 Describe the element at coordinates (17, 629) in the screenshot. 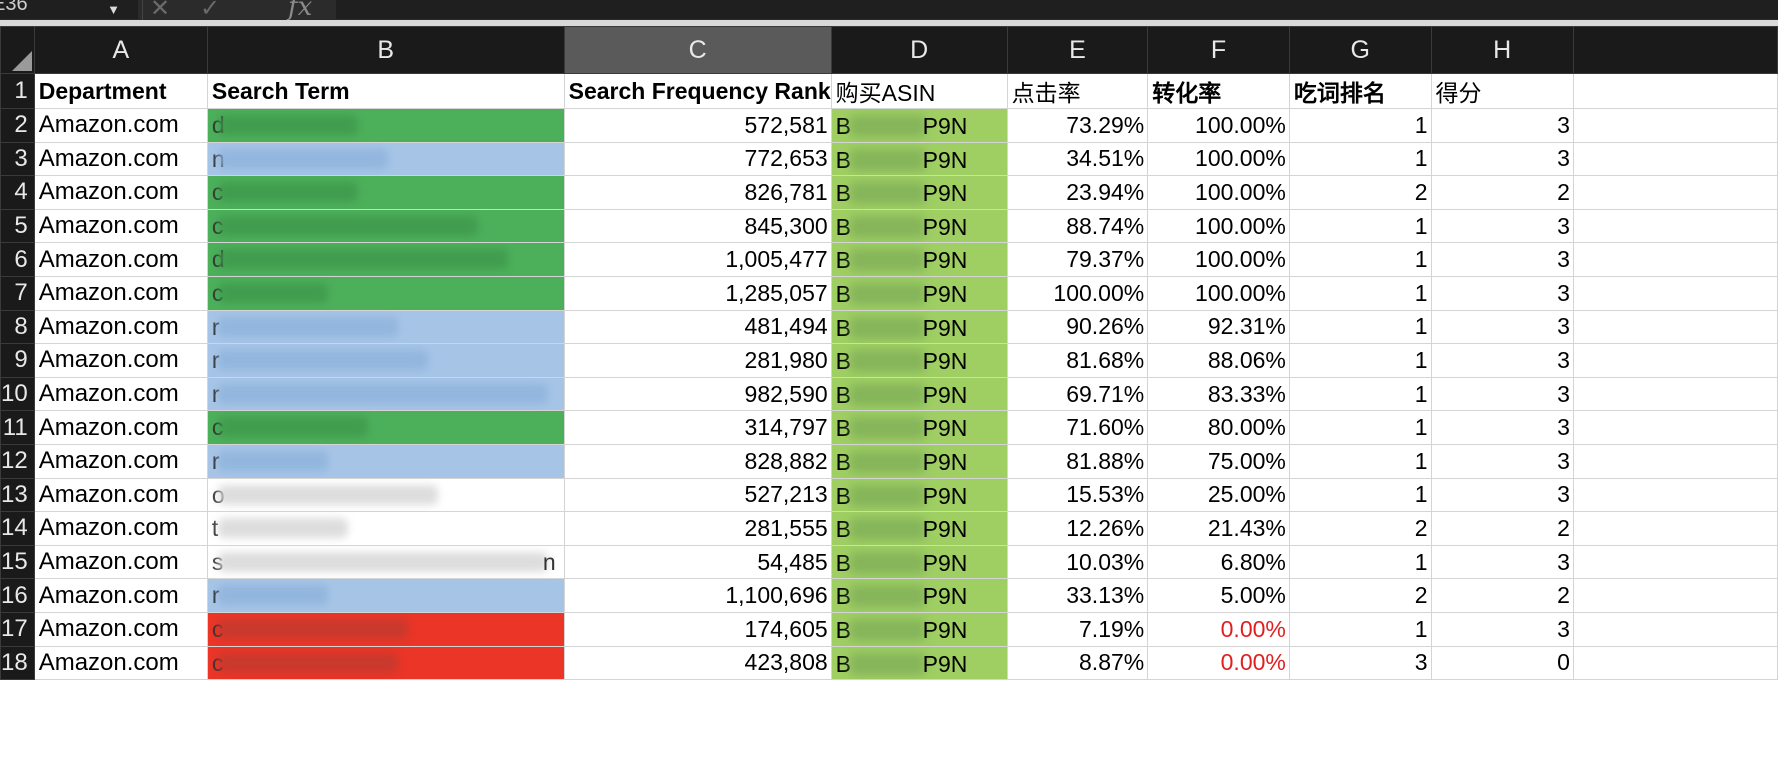

I see `row-header: 17` at that location.